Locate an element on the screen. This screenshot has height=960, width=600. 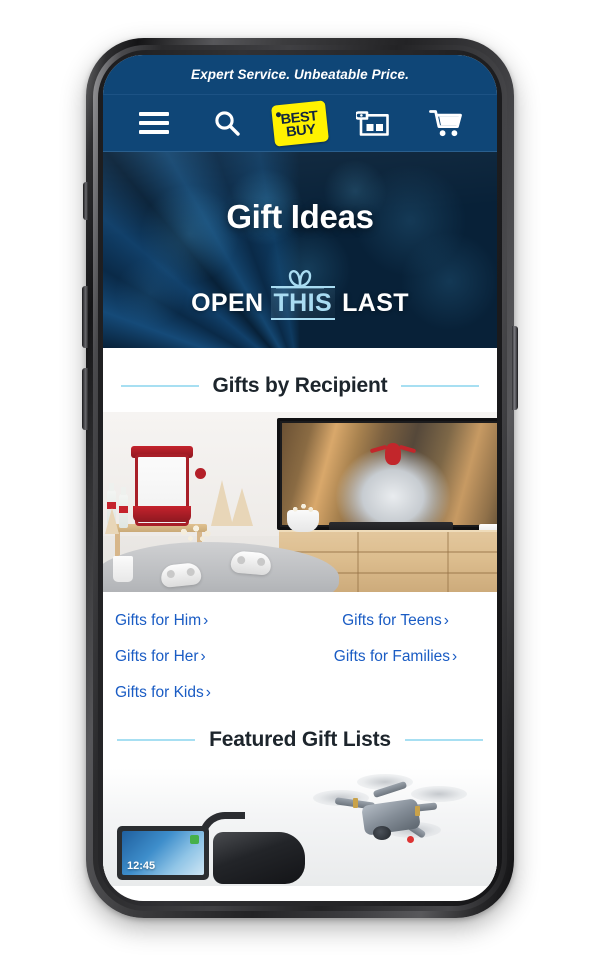
link-gifts-for-kids: Gifts for Kids › is located at coordinates (163, 692).